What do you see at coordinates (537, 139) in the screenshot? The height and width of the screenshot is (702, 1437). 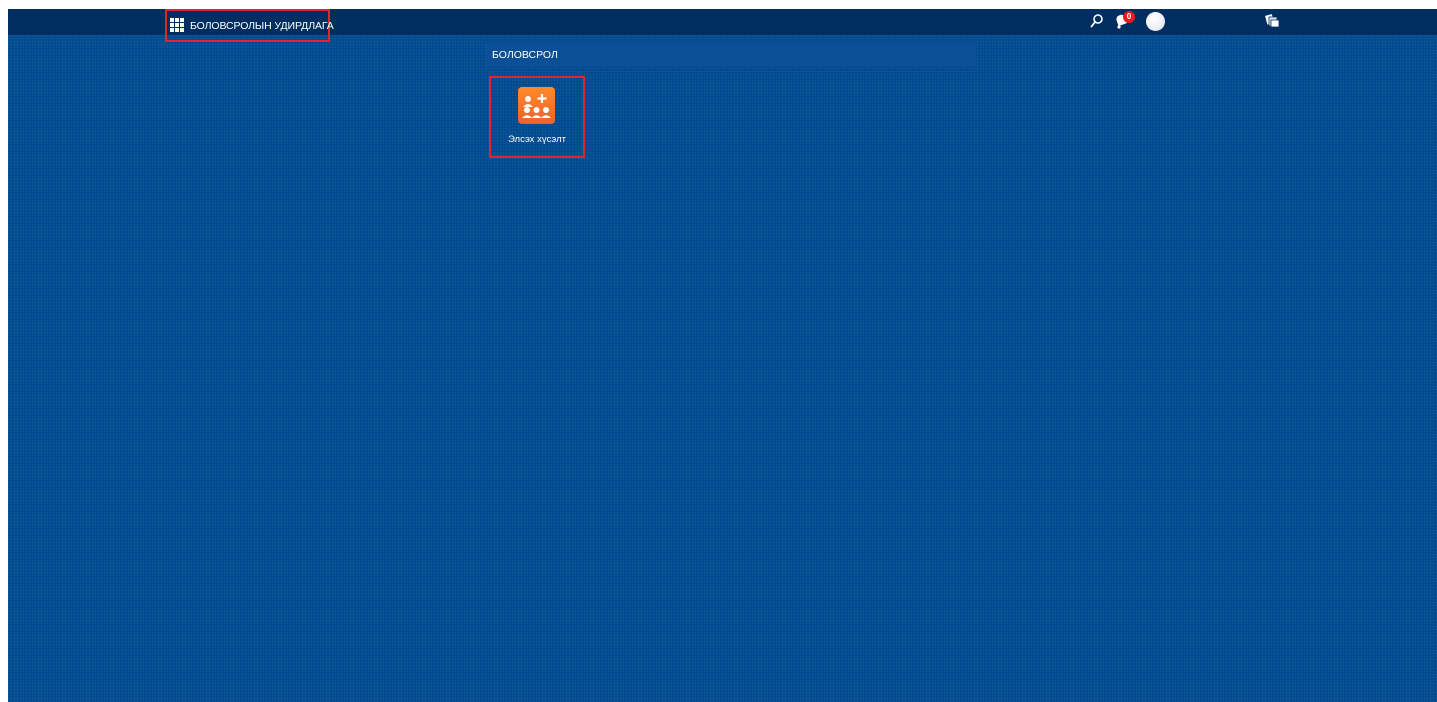 I see `tile-label: Элсэх хүсэлт` at bounding box center [537, 139].